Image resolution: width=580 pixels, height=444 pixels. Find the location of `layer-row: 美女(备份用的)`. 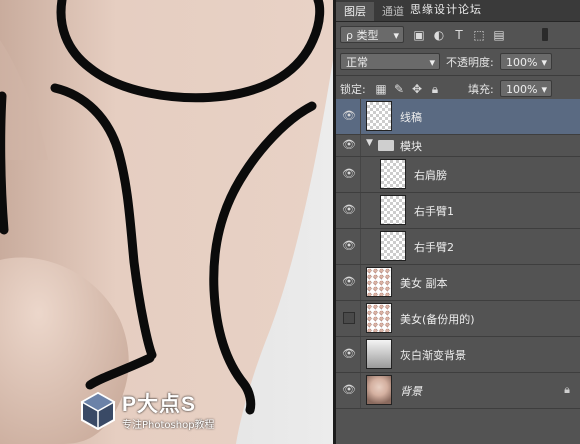

layer-row: 美女(备份用的) is located at coordinates (458, 319).